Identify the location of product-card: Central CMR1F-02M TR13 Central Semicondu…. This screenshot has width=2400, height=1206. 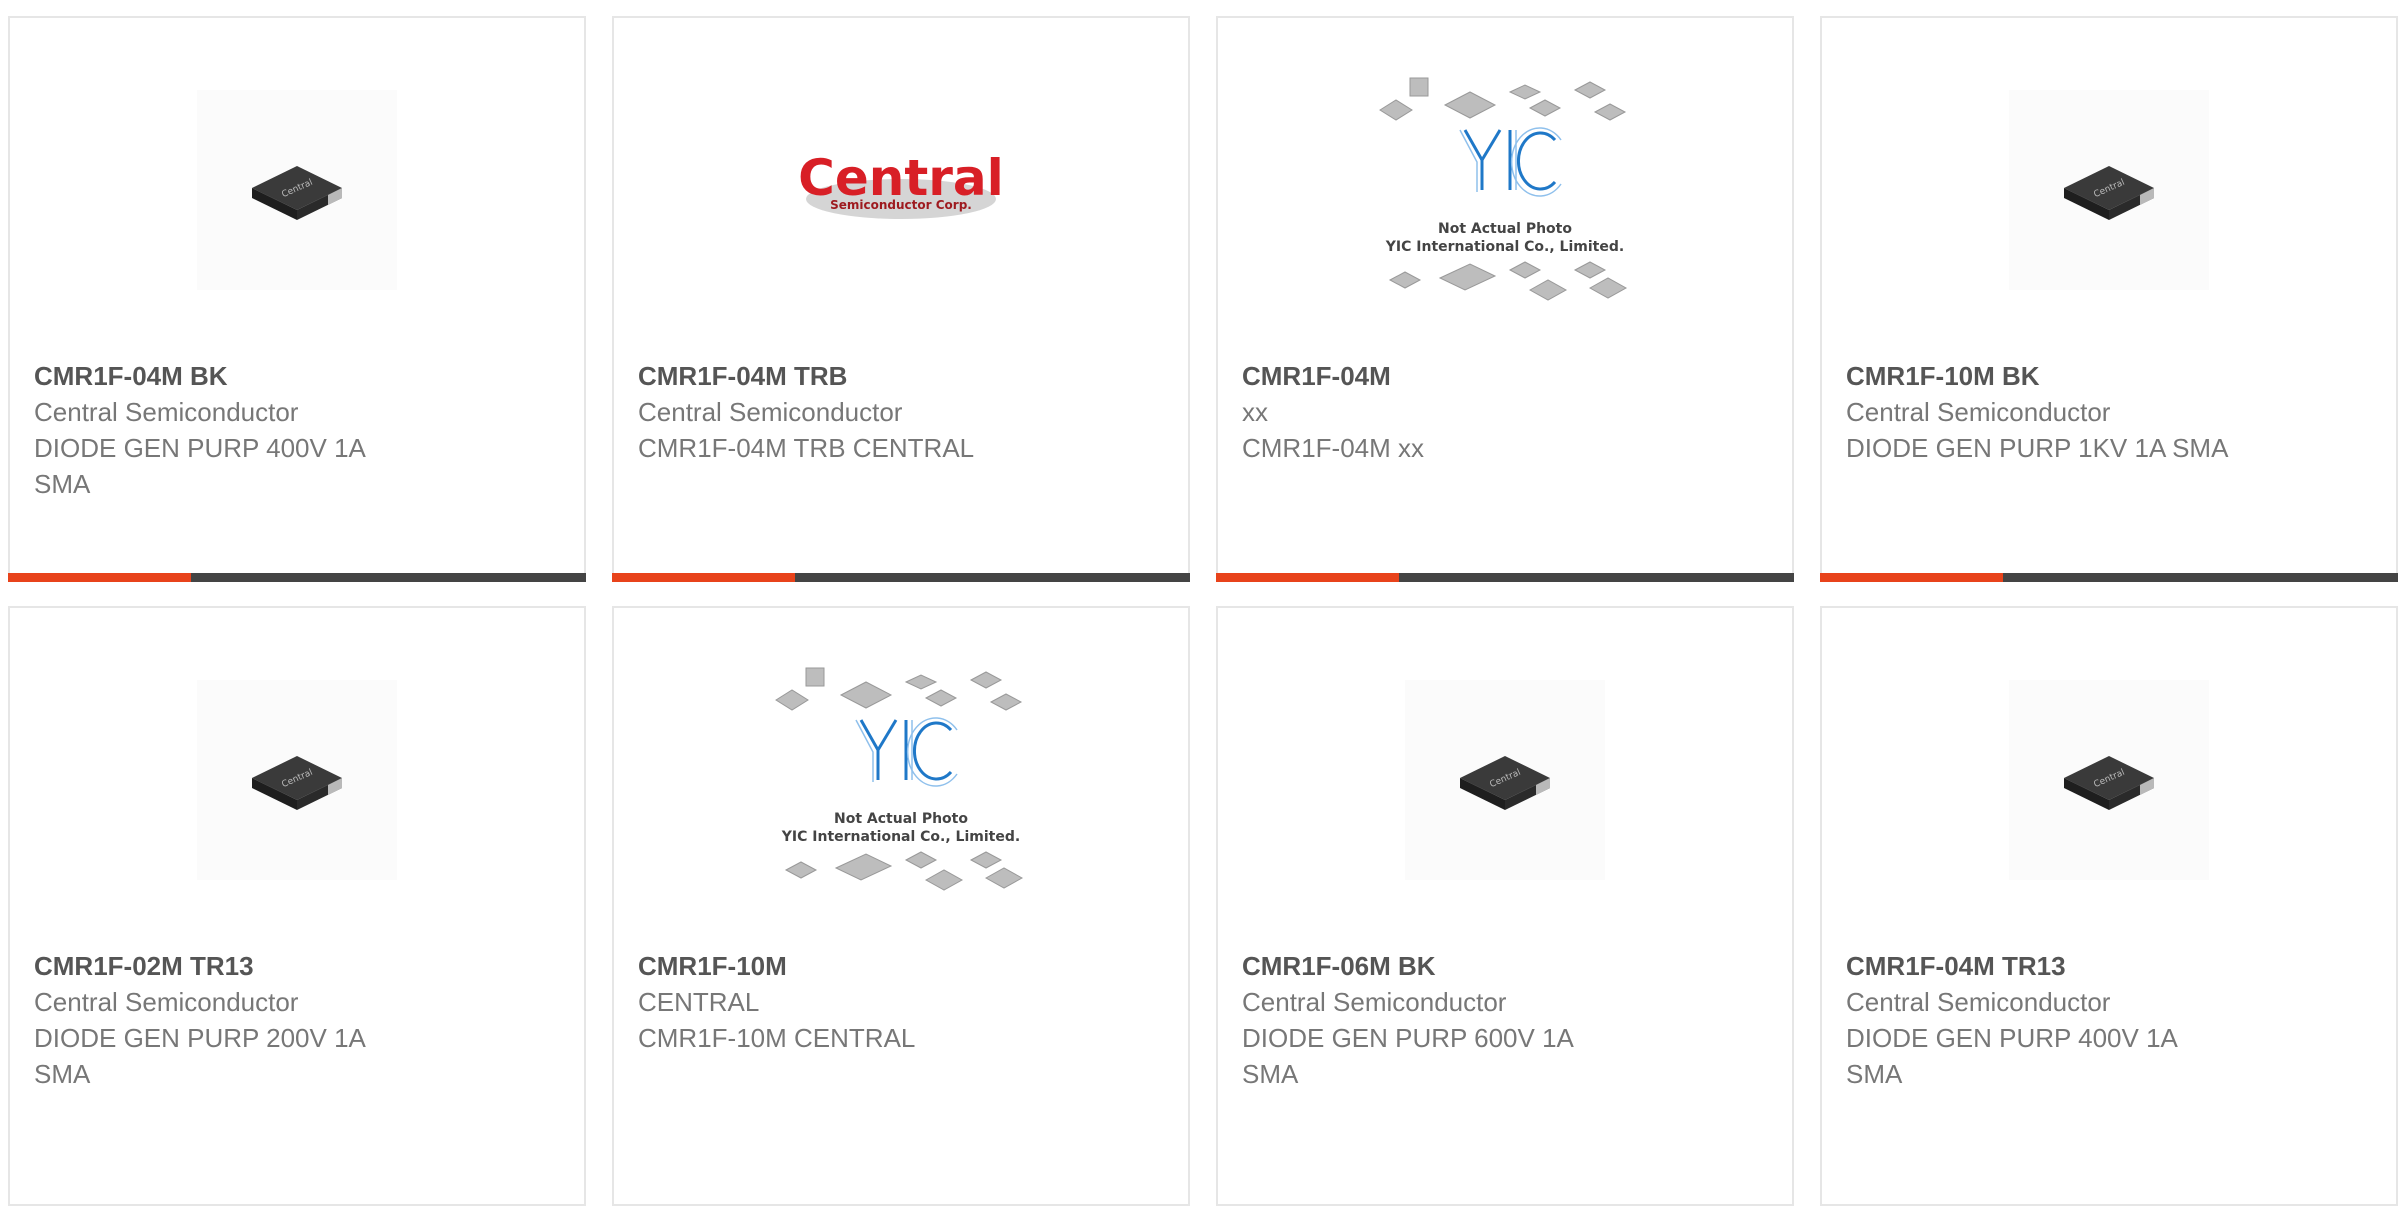
(297, 906).